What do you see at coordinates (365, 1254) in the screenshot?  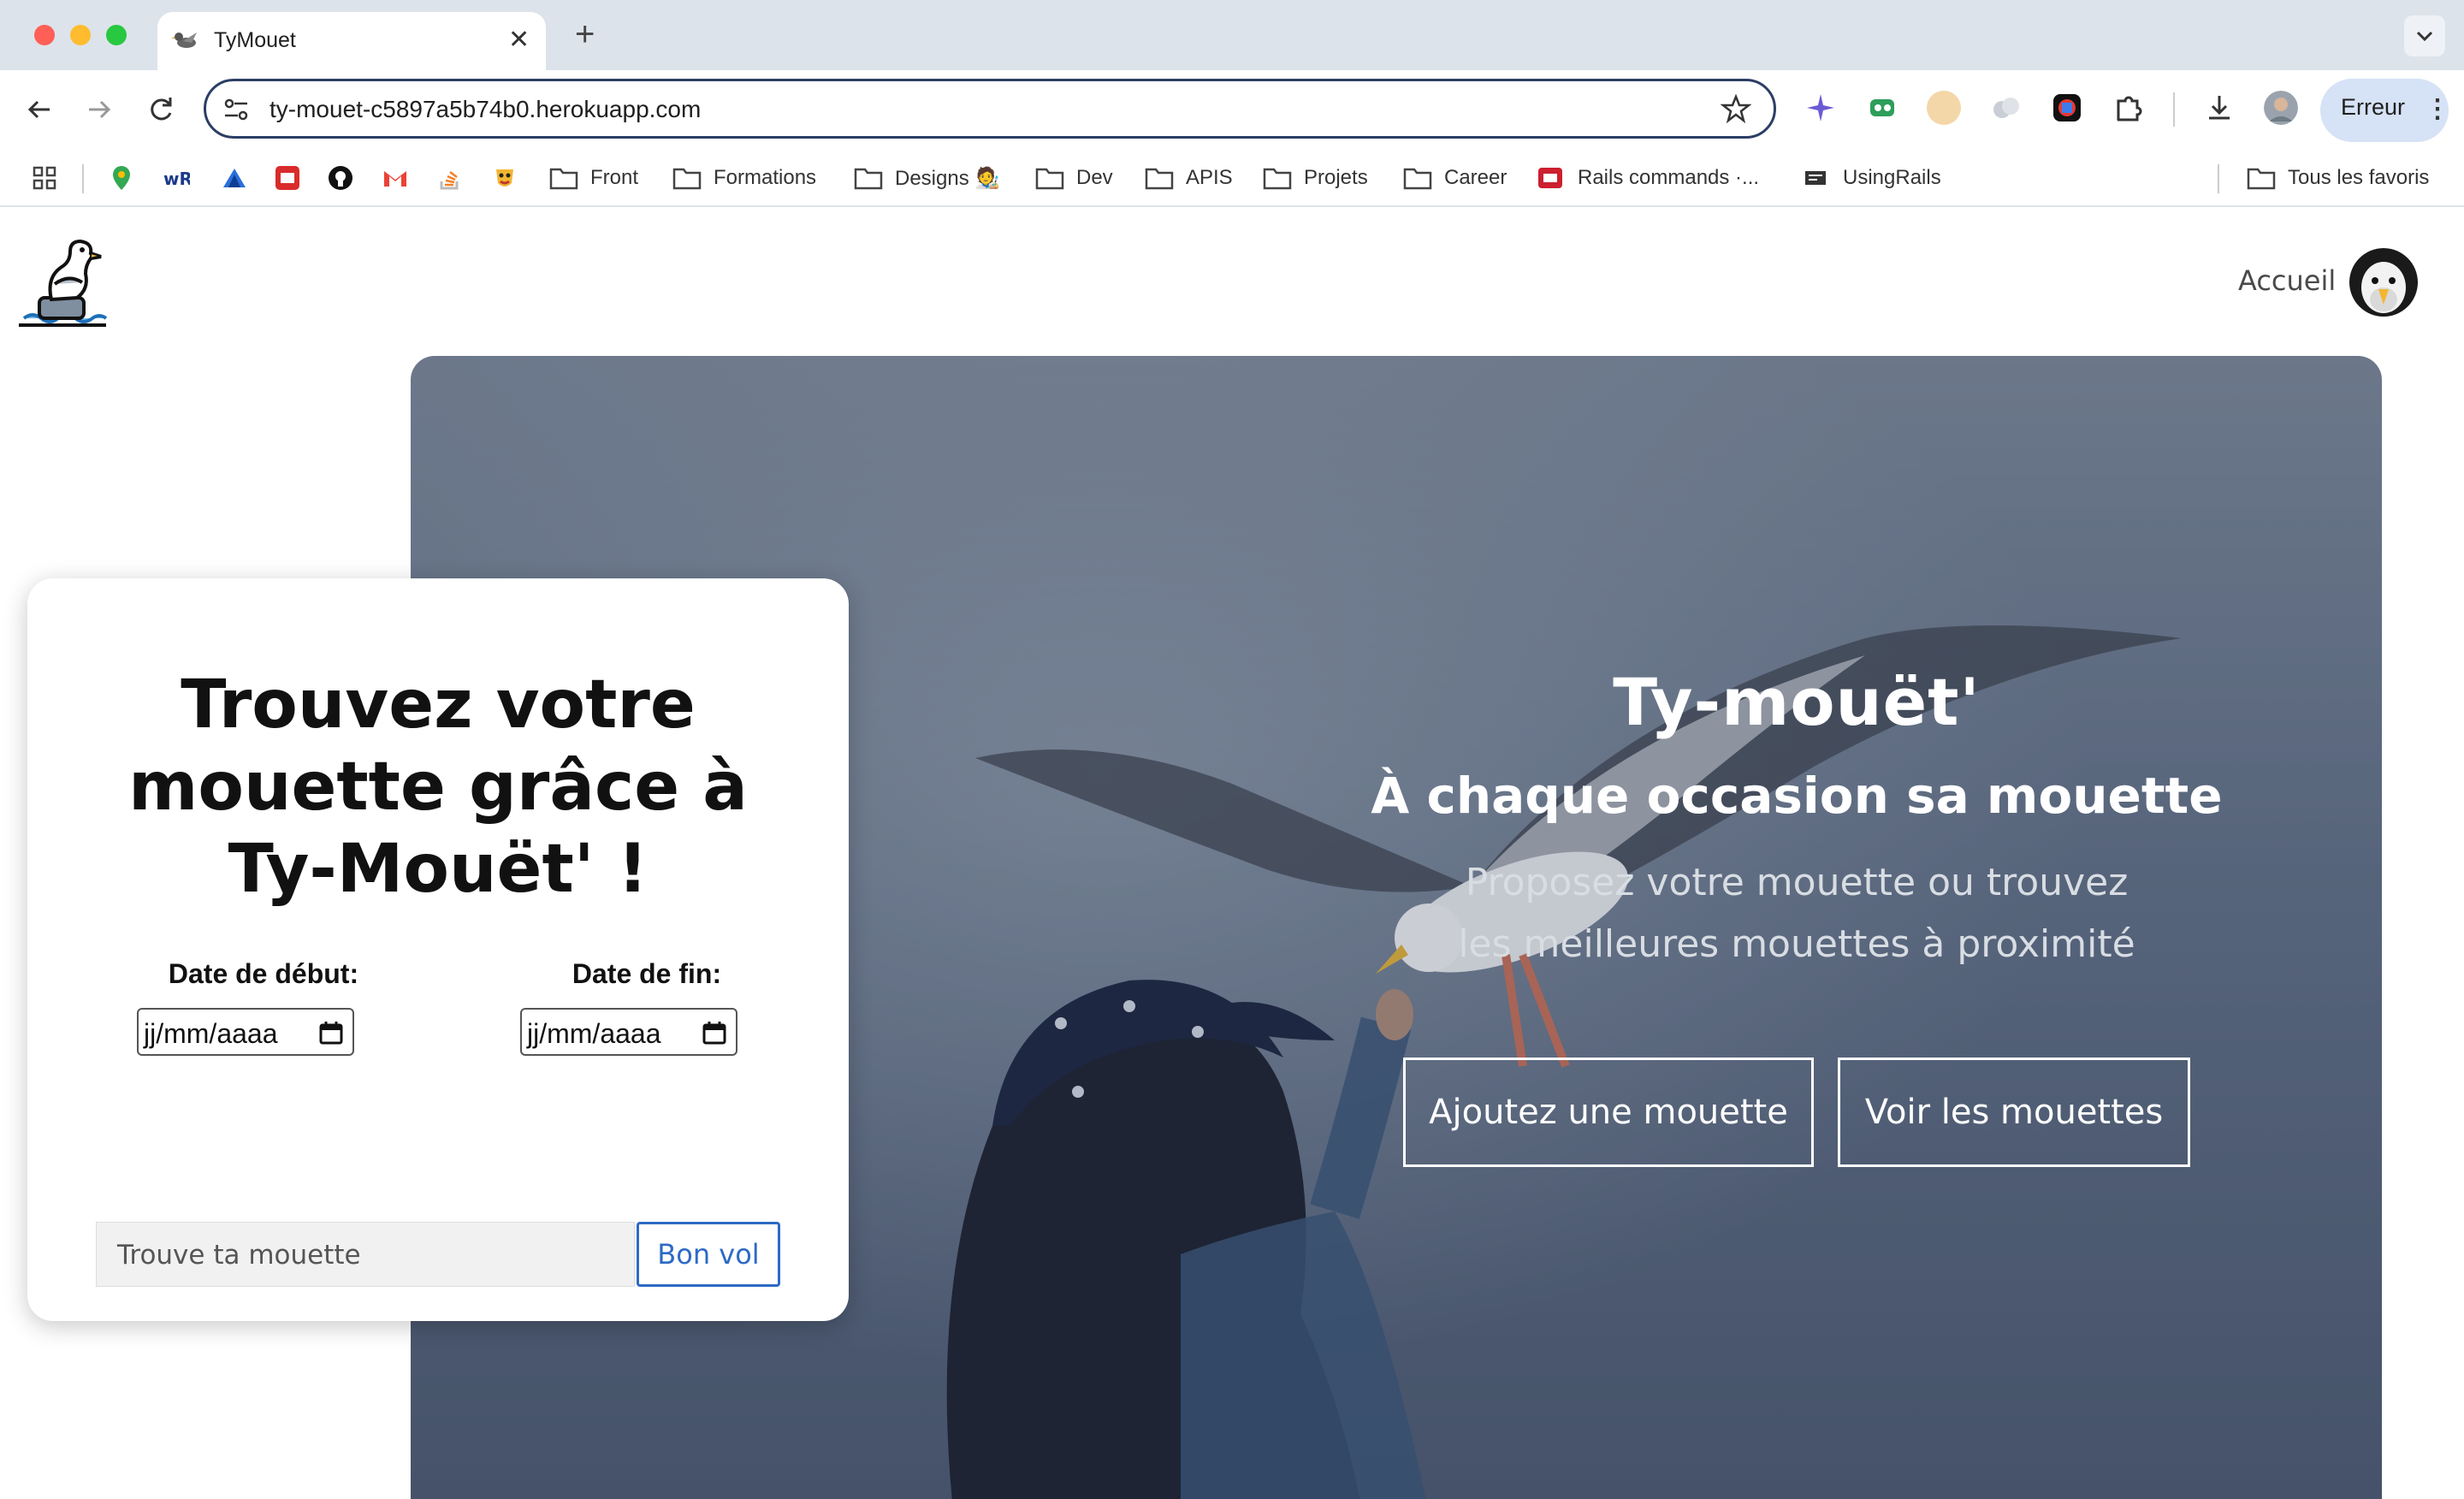 I see `search-input: Trouve ta mouette` at bounding box center [365, 1254].